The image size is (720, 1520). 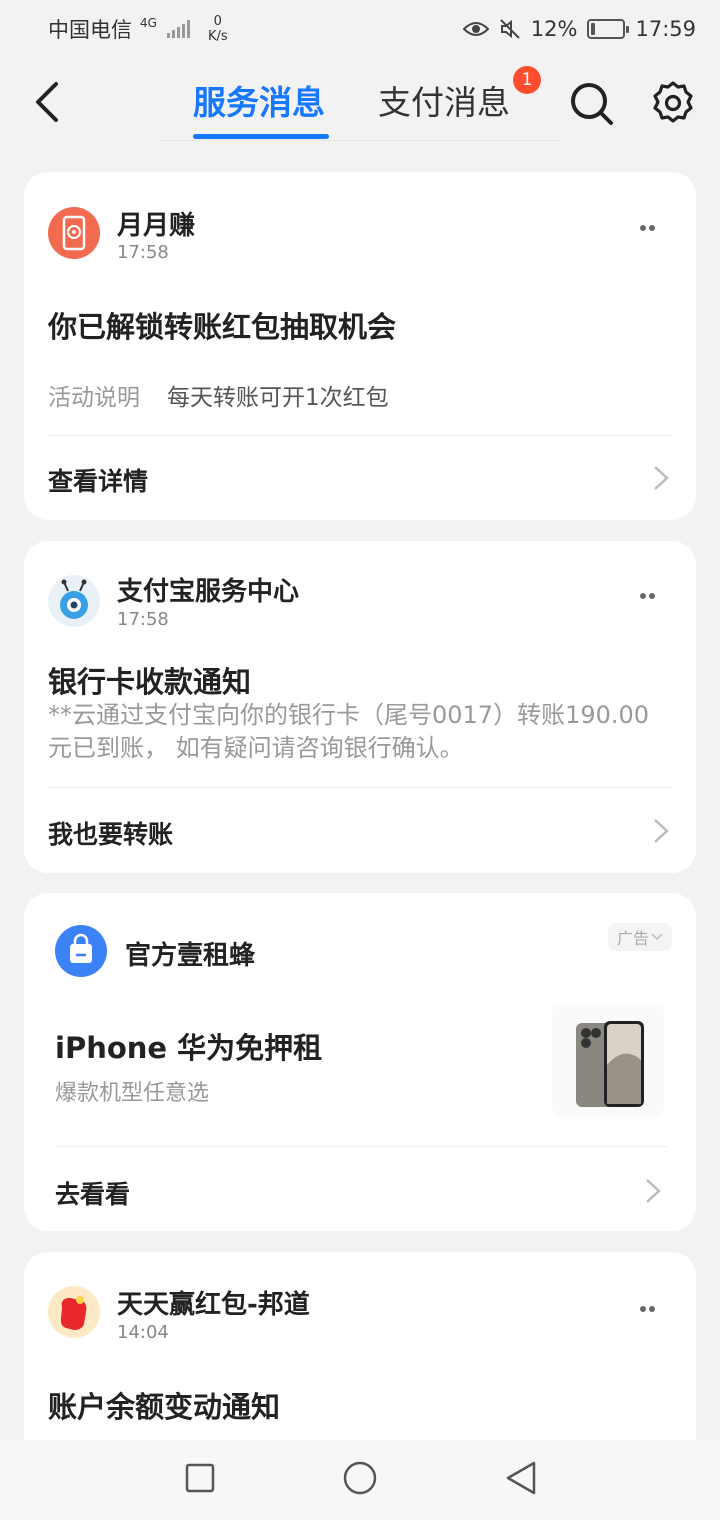 What do you see at coordinates (150, 682) in the screenshot?
I see `message-title: 银行卡收款通知` at bounding box center [150, 682].